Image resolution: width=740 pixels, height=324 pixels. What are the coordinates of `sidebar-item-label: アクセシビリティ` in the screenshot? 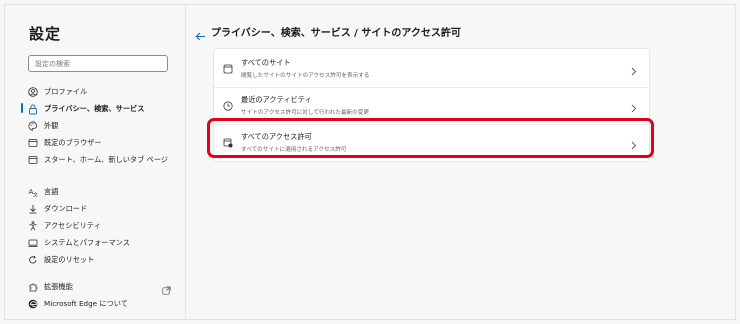 It's located at (72, 225).